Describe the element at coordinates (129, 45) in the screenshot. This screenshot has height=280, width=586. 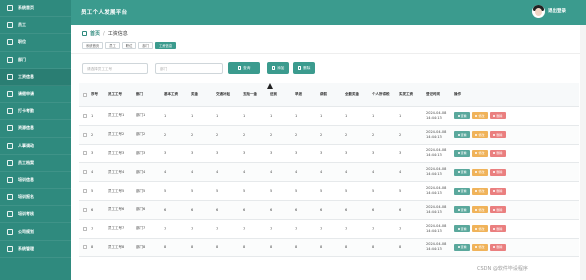
I see `tag-2: 职位` at that location.